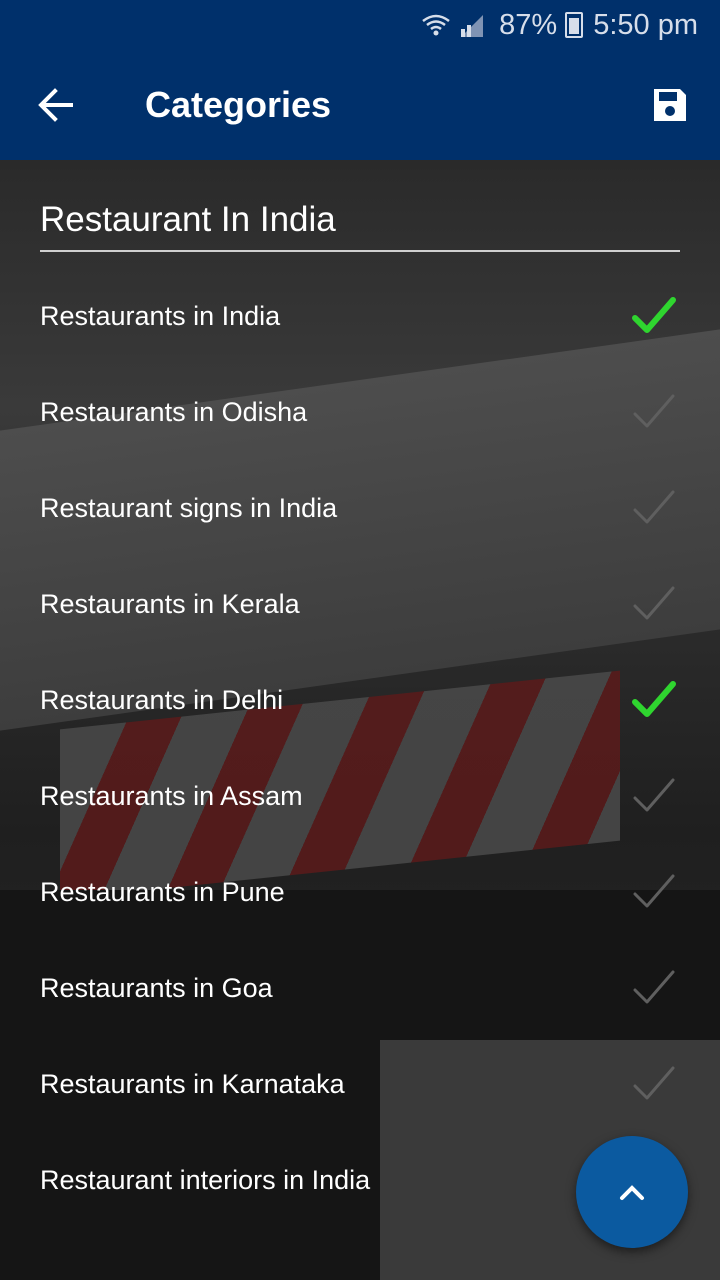  What do you see at coordinates (360, 25) in the screenshot?
I see `status-bar: 87% 5:50 pm` at bounding box center [360, 25].